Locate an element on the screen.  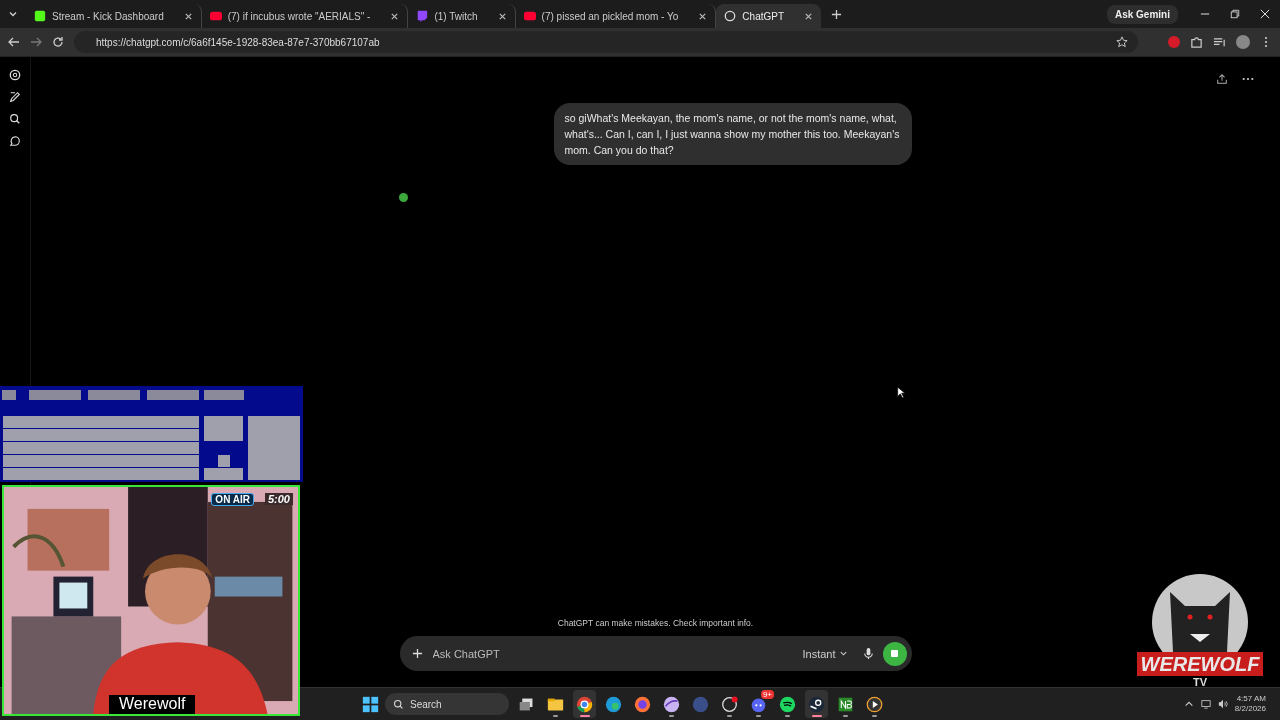
composer-field: Ask ChatGPT Instant is located at coordinates (655, 653).